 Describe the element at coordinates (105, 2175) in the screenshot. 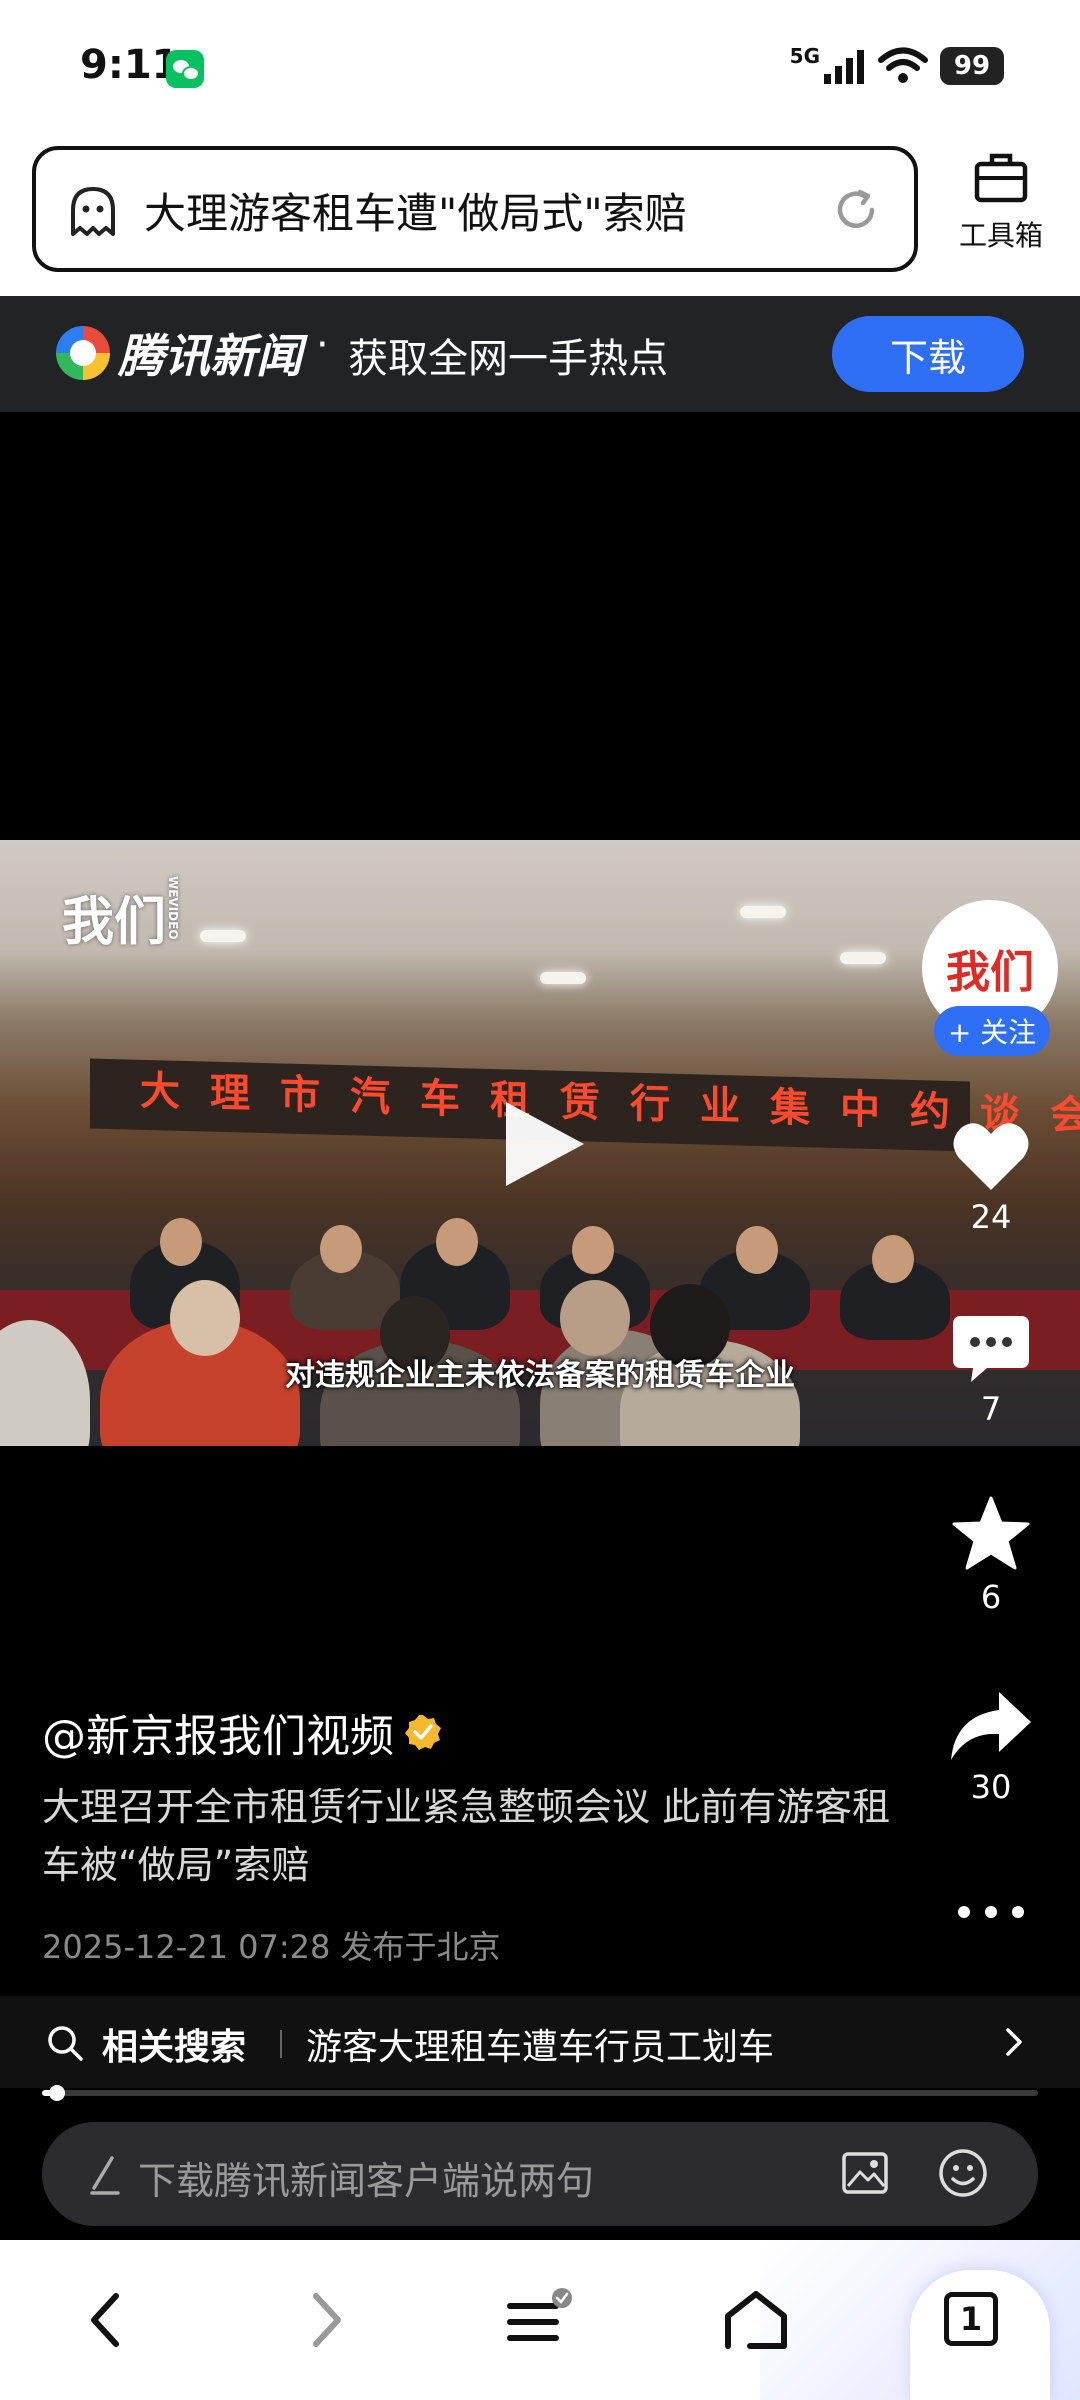

I see `pen-icon` at that location.